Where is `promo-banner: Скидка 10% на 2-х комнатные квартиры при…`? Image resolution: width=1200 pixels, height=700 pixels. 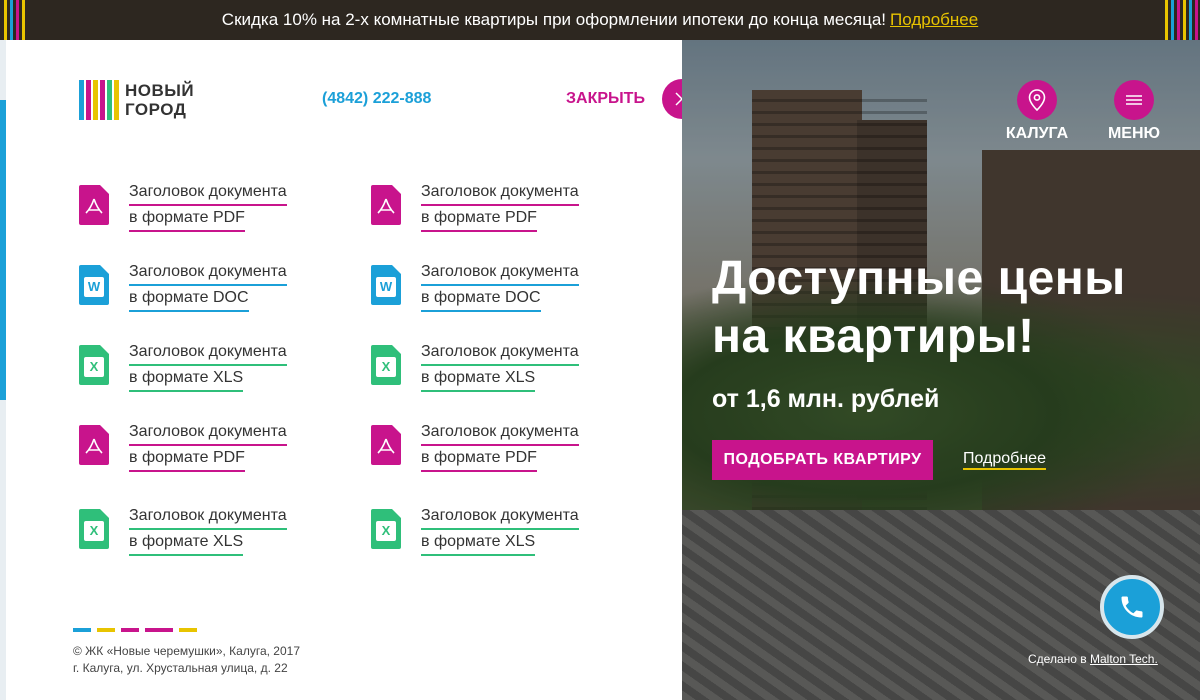
promo-banner: Скидка 10% на 2-х комнатные квартиры при… is located at coordinates (600, 20).